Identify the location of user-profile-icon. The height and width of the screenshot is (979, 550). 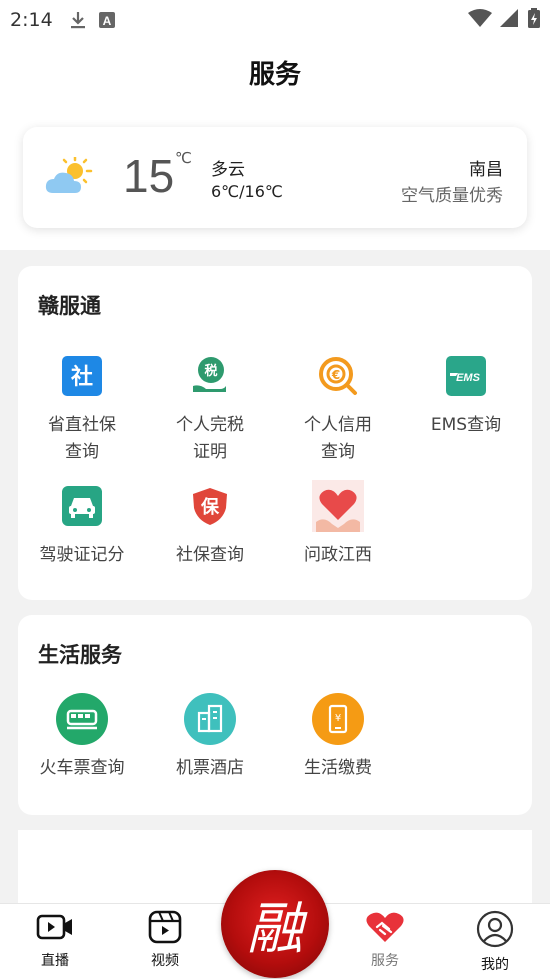
(495, 929).